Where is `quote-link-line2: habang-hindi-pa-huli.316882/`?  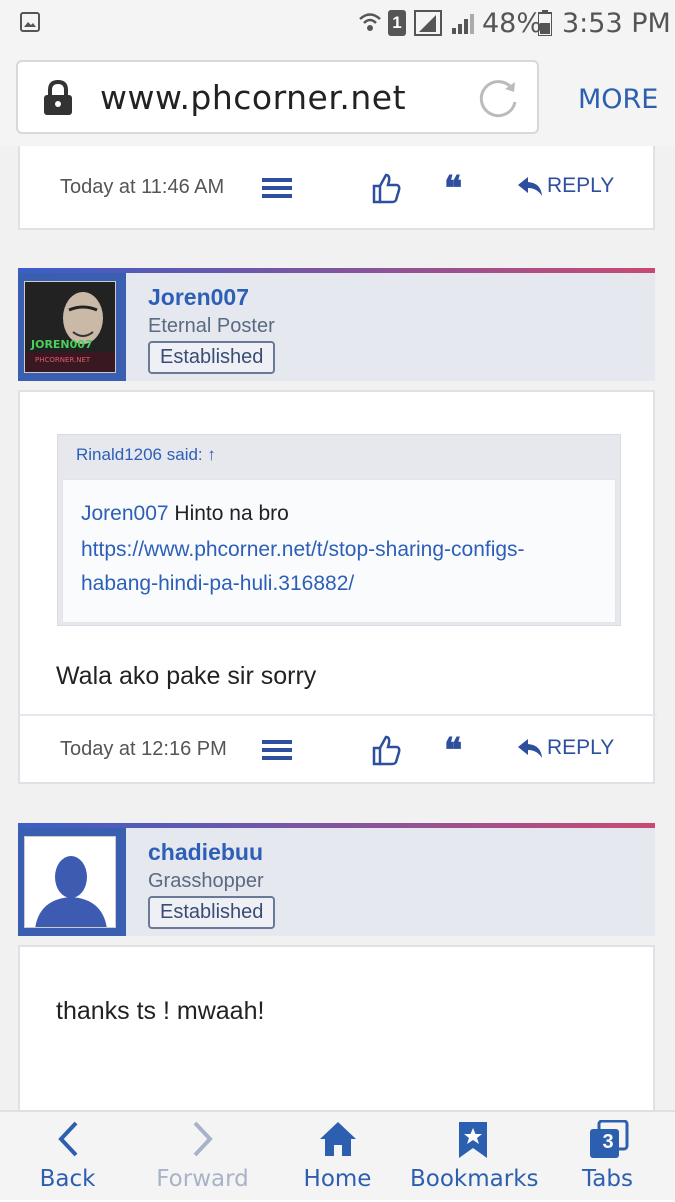
quote-link-line2: habang-hindi-pa-huli.316882/ is located at coordinates (217, 584).